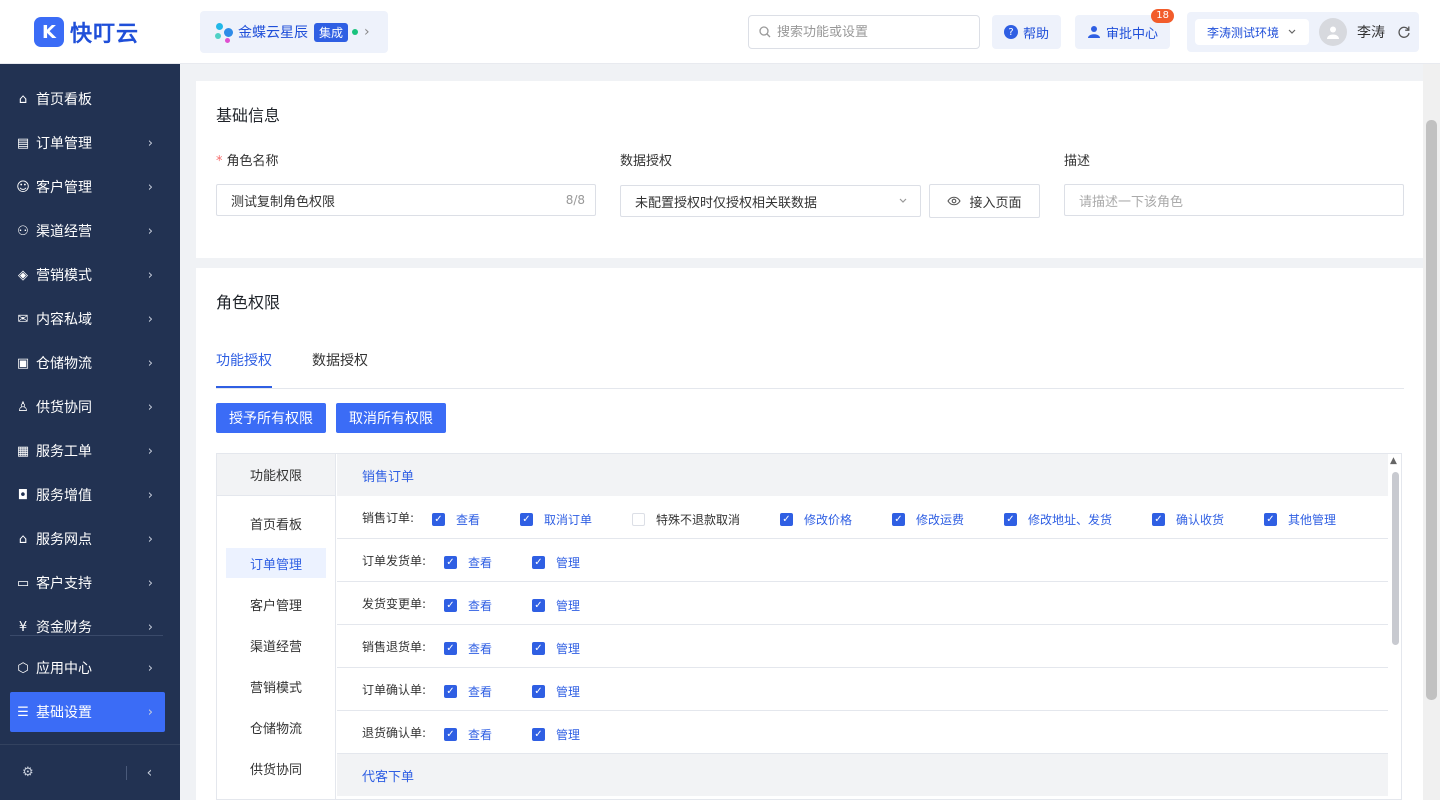 The image size is (1440, 800). Describe the element at coordinates (87, 363) in the screenshot. I see `sidebar-item-warehouse: ▣ 仓储物流 ›` at that location.